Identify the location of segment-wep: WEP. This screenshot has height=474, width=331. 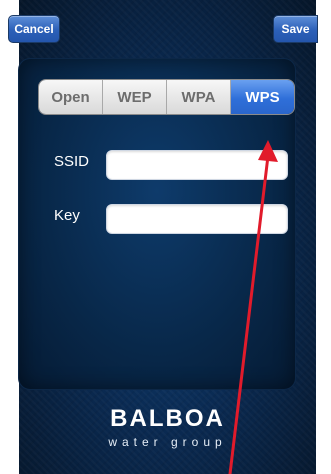
(135, 97).